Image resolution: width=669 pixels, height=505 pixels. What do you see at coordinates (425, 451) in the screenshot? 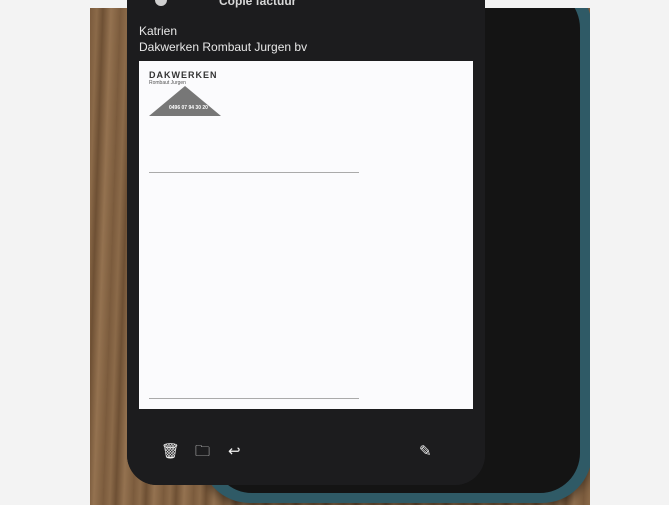
I see `compose-icon: ✎` at bounding box center [425, 451].